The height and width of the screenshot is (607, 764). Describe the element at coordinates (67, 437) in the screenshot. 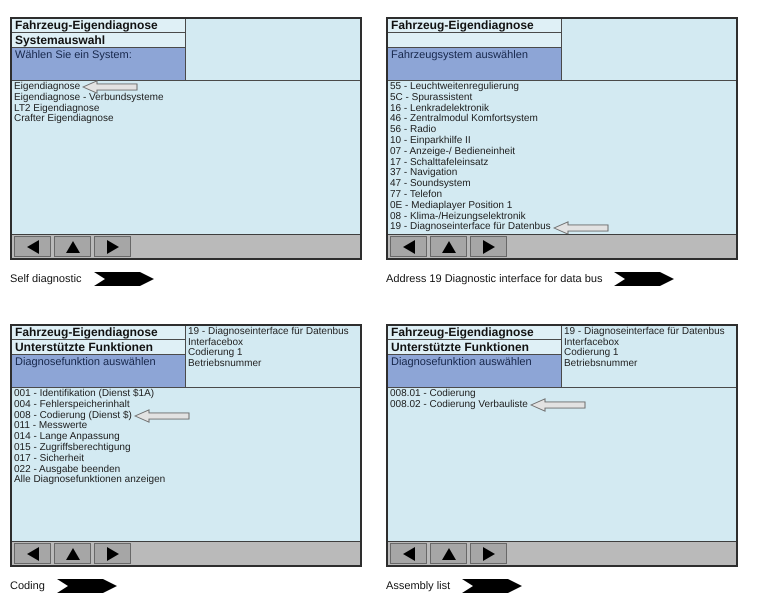

I see `list-item: 014 - Lange Anpassung` at that location.